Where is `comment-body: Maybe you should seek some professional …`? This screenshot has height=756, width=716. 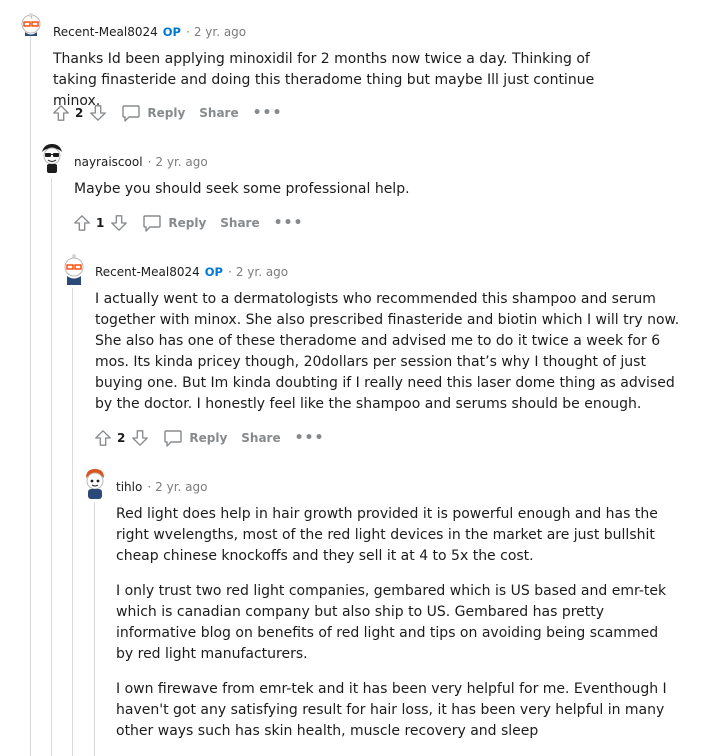
comment-body: Maybe you should seek some professional … is located at coordinates (354, 189).